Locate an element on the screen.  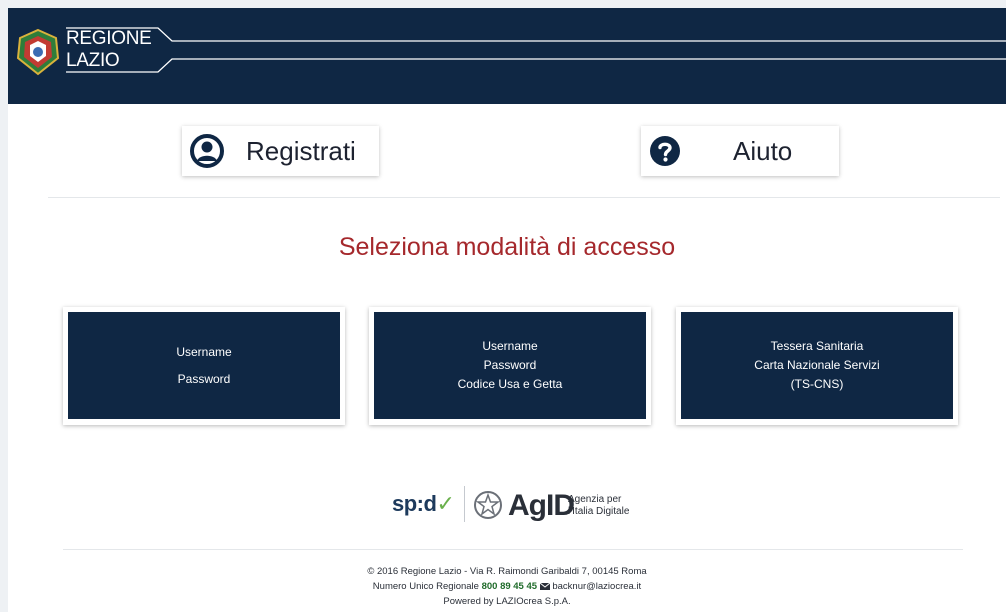
spid-check-icon: ✓ is located at coordinates (445, 503).